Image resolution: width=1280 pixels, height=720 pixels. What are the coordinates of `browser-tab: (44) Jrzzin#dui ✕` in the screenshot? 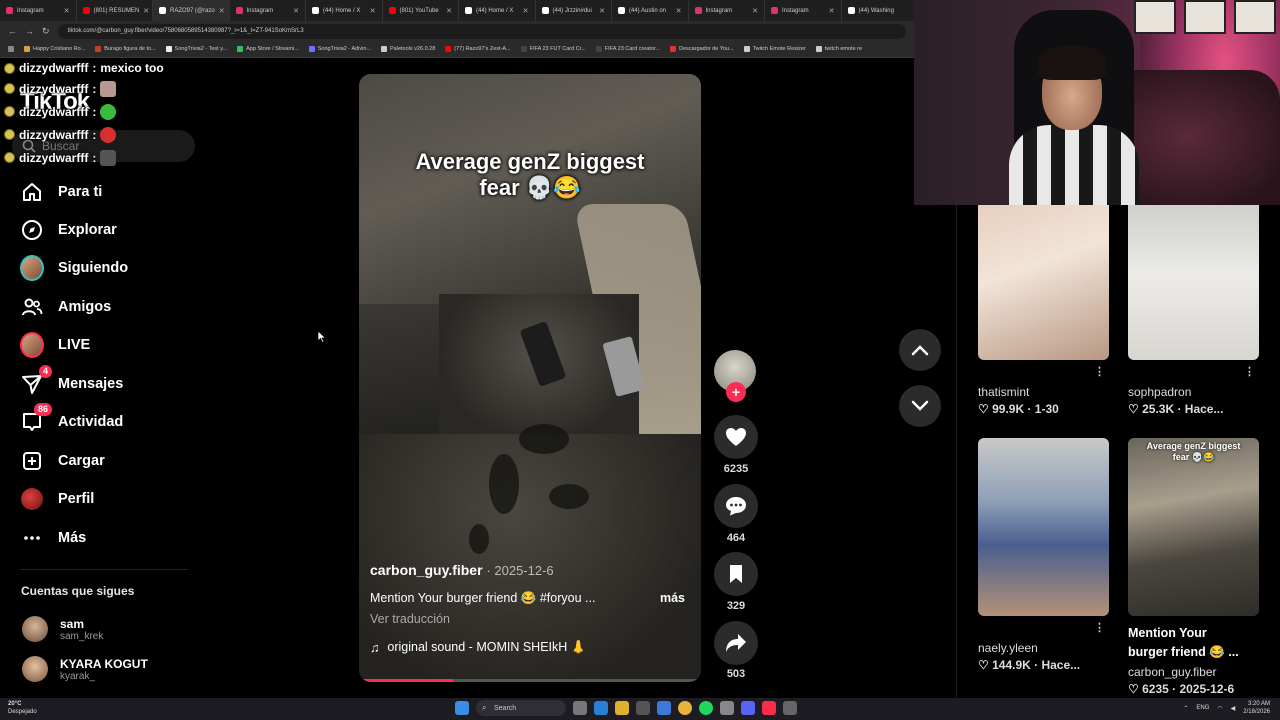 It's located at (574, 10).